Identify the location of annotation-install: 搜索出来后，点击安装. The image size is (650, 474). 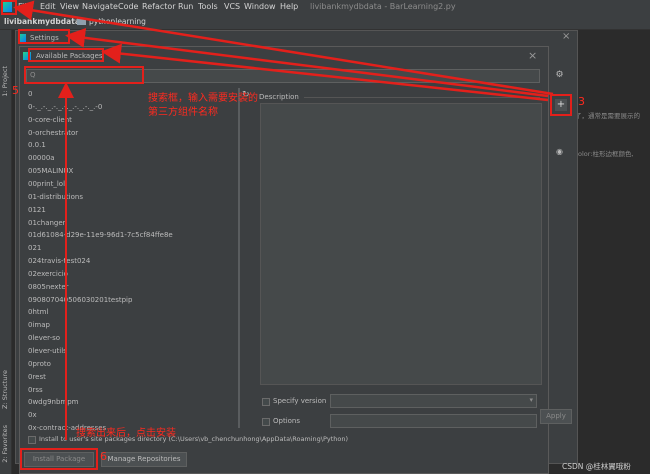
(126, 433).